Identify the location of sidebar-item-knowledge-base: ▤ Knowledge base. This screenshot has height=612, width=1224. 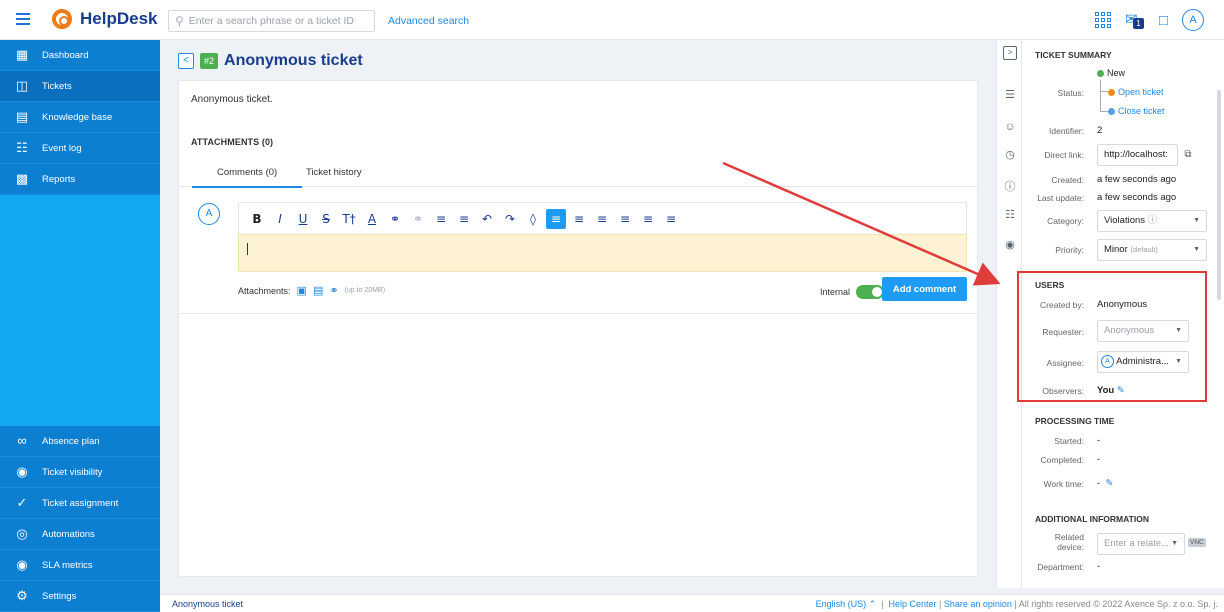
(80, 117).